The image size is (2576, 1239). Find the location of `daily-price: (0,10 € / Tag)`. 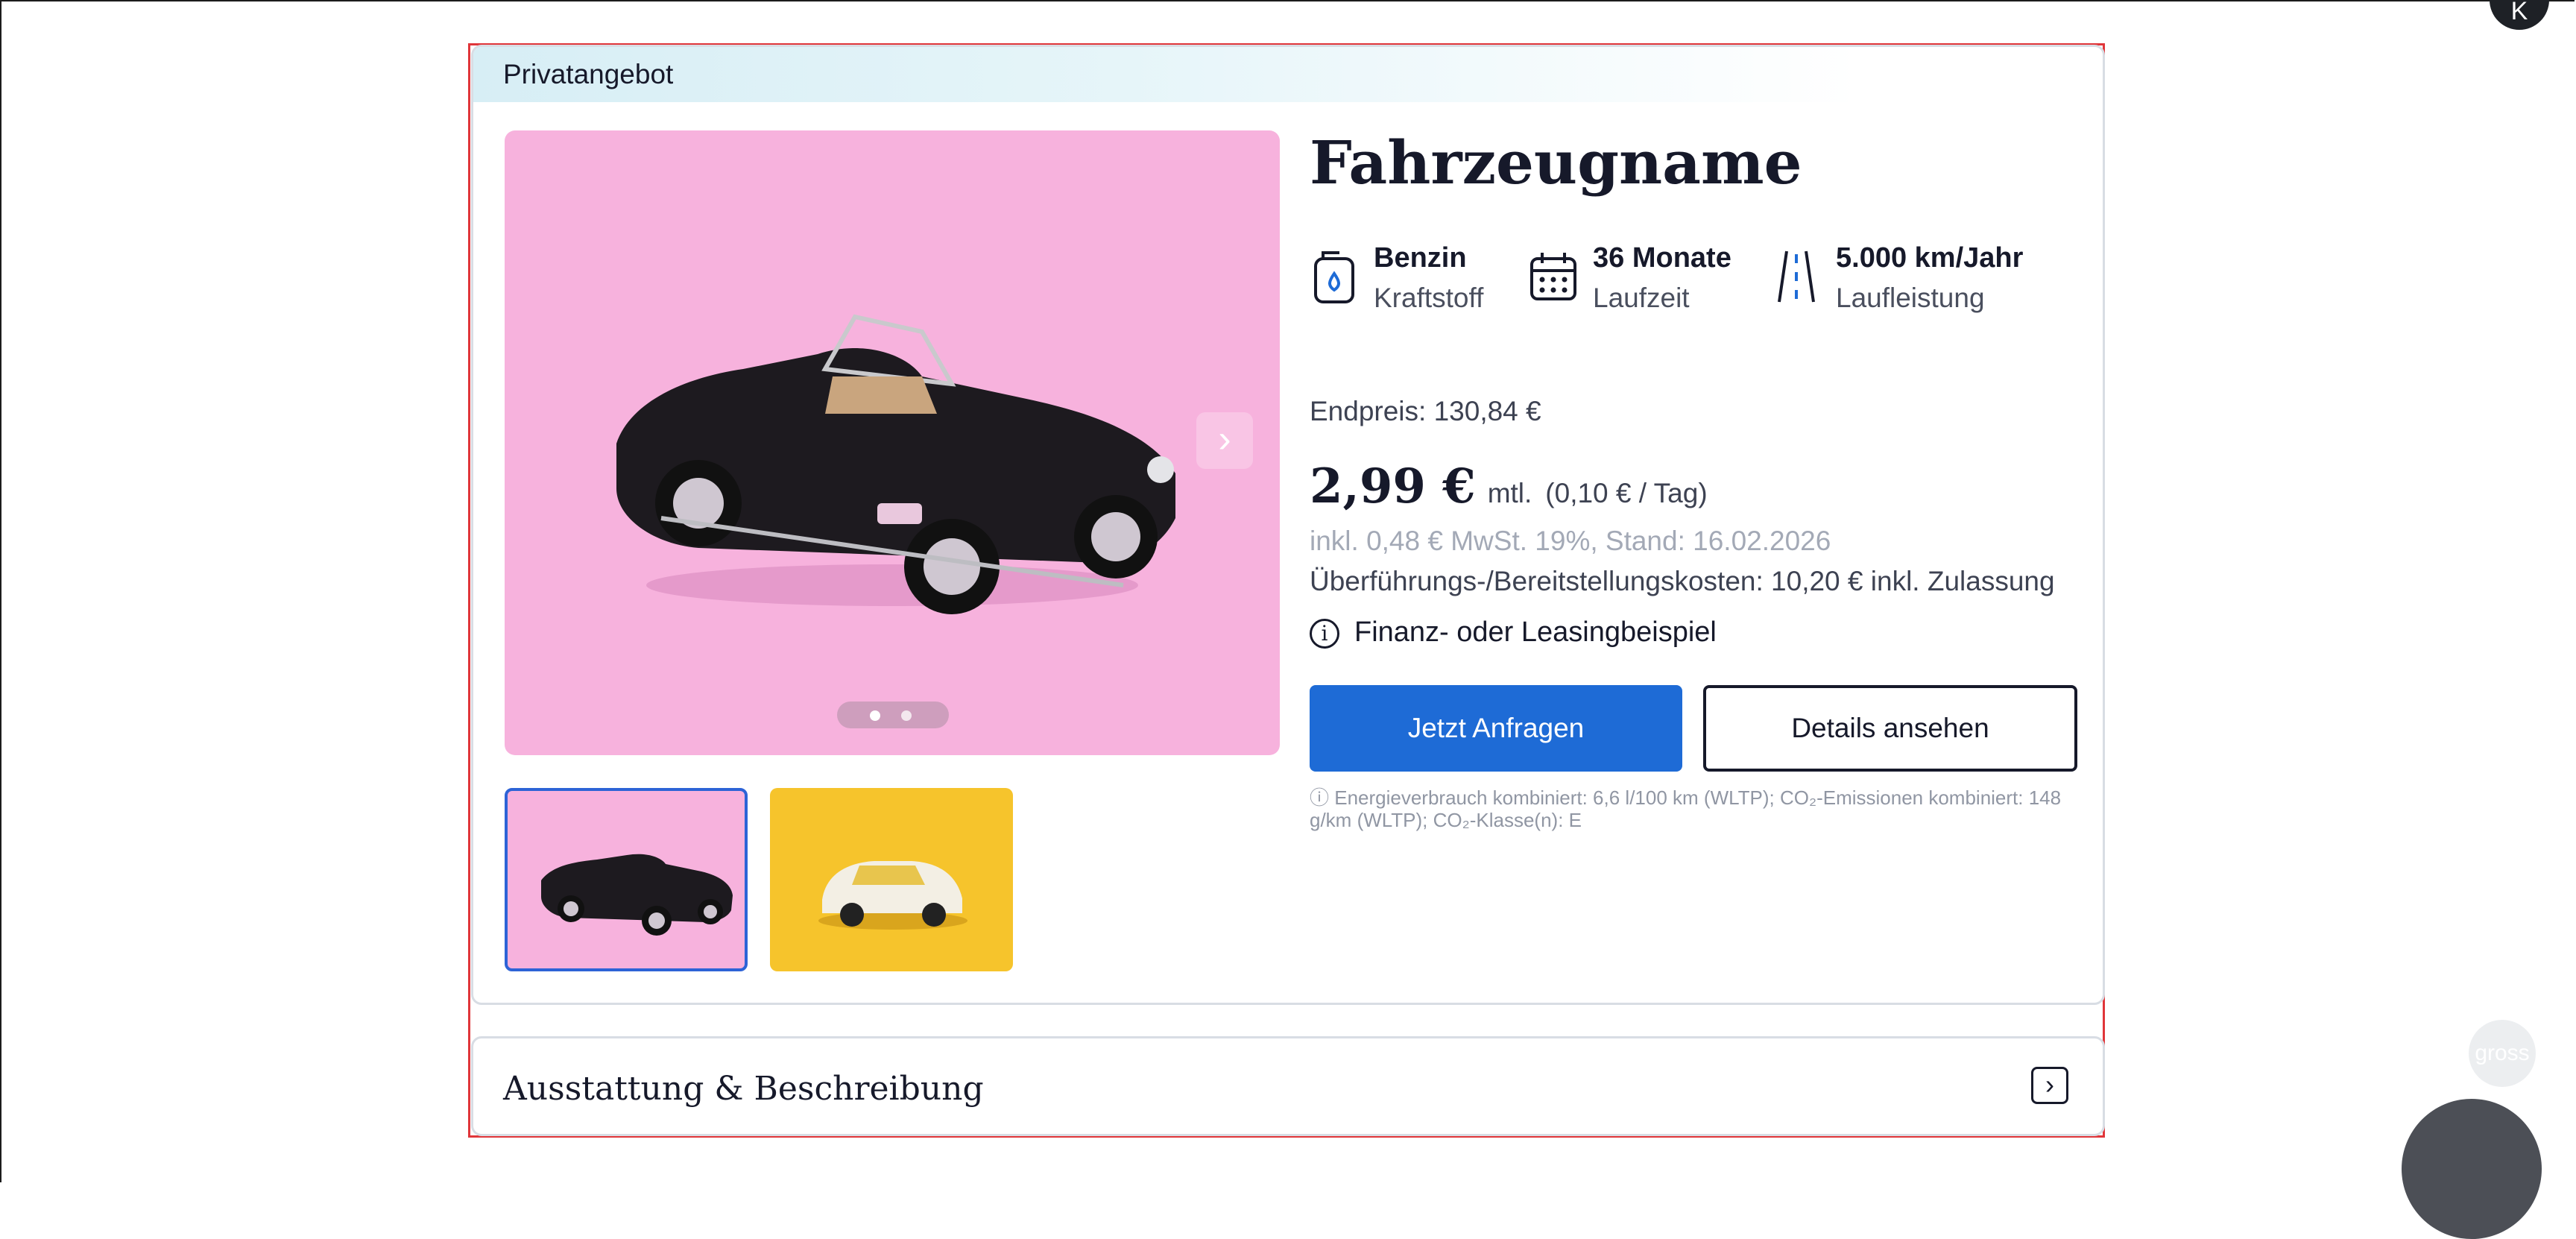

daily-price: (0,10 € / Tag) is located at coordinates (1626, 493).